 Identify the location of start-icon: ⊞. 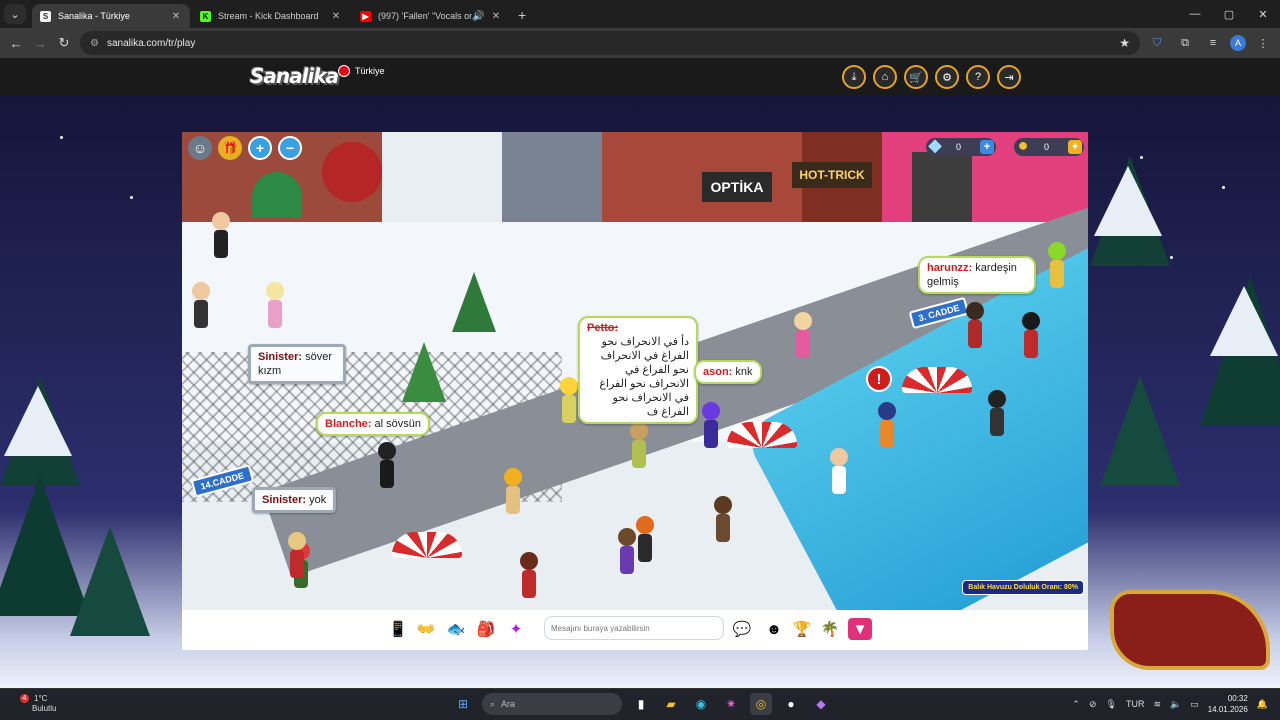
(463, 704).